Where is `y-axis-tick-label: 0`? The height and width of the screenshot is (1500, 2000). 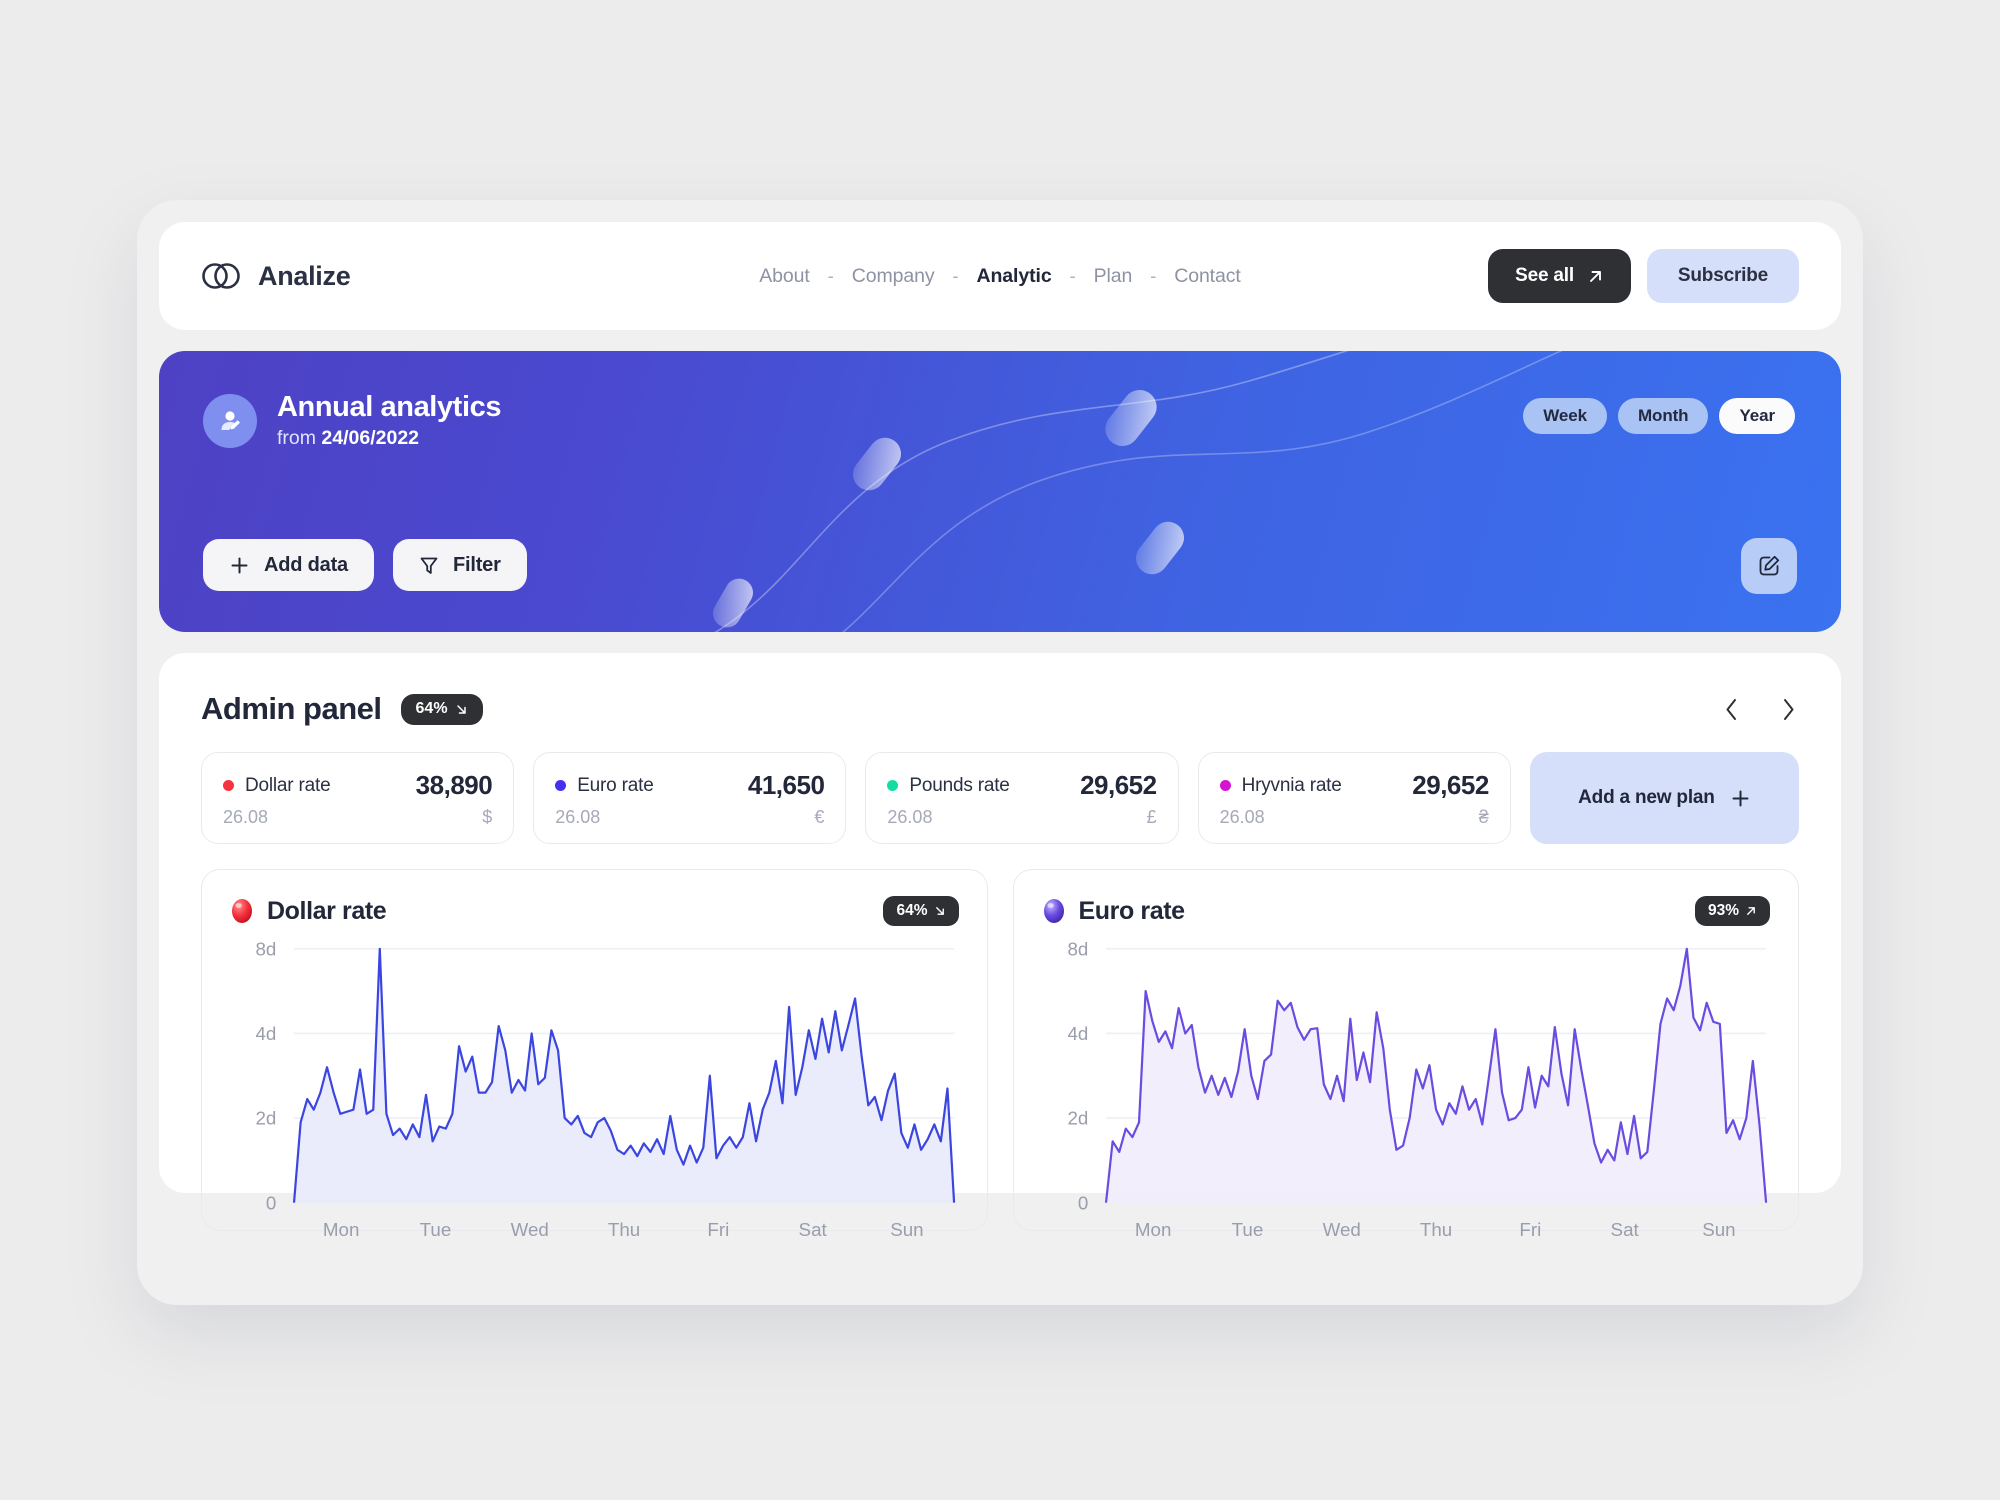
y-axis-tick-label: 0 is located at coordinates (271, 1202).